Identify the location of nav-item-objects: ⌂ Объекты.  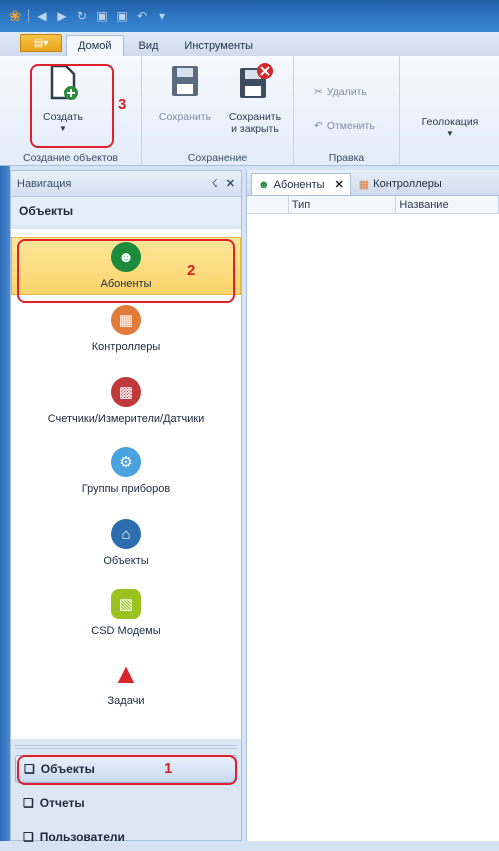
(126, 543).